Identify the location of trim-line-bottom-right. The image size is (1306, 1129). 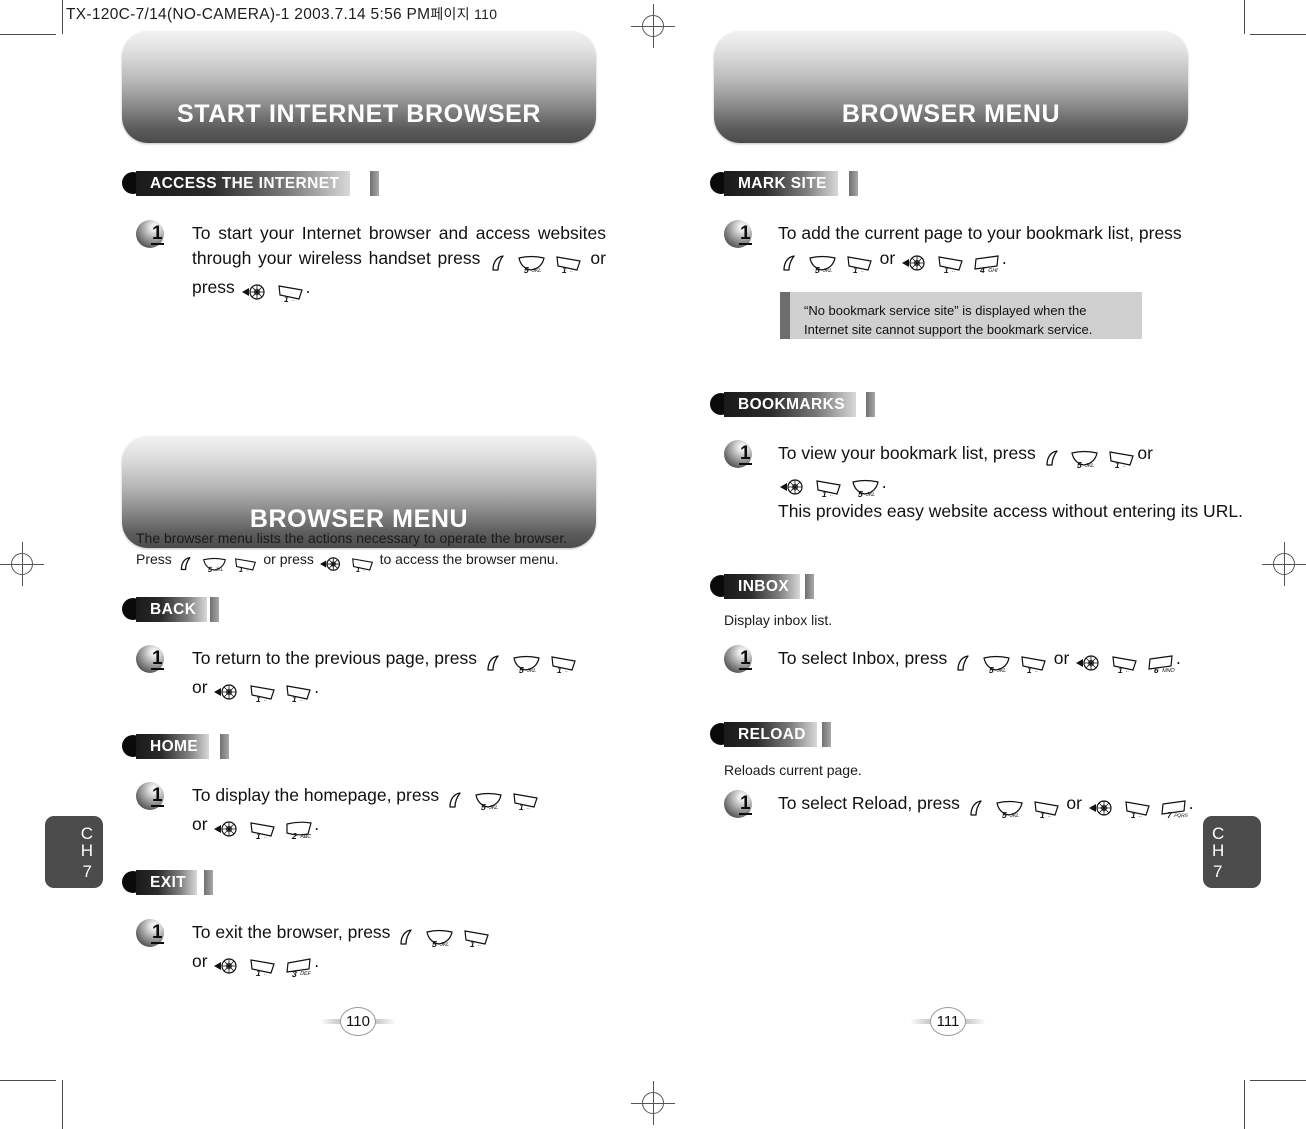
(1278, 1080).